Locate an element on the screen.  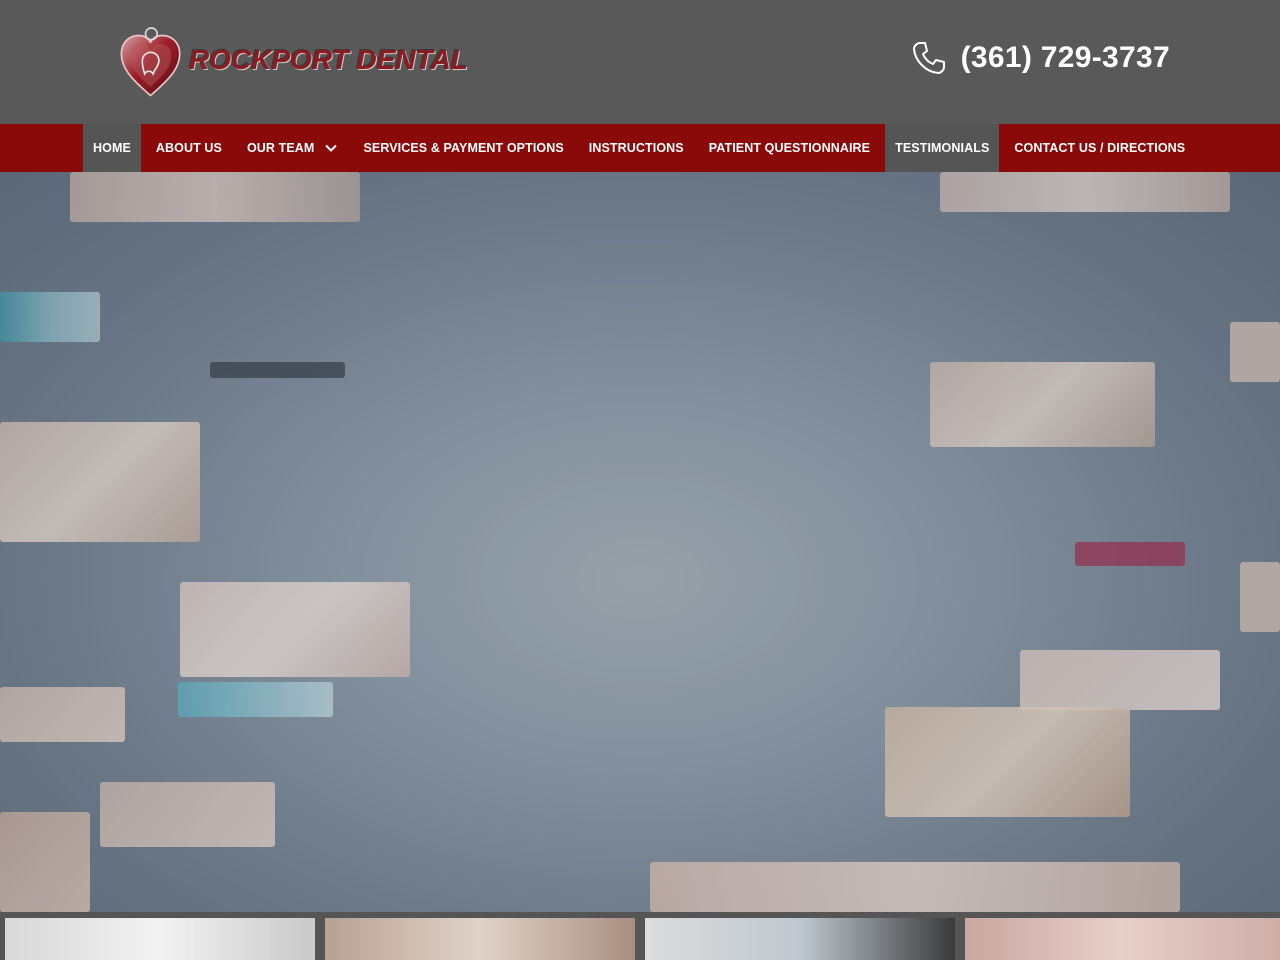
nav-item-services: SERVICES & PAYMENT OPTIONS is located at coordinates (463, 148).